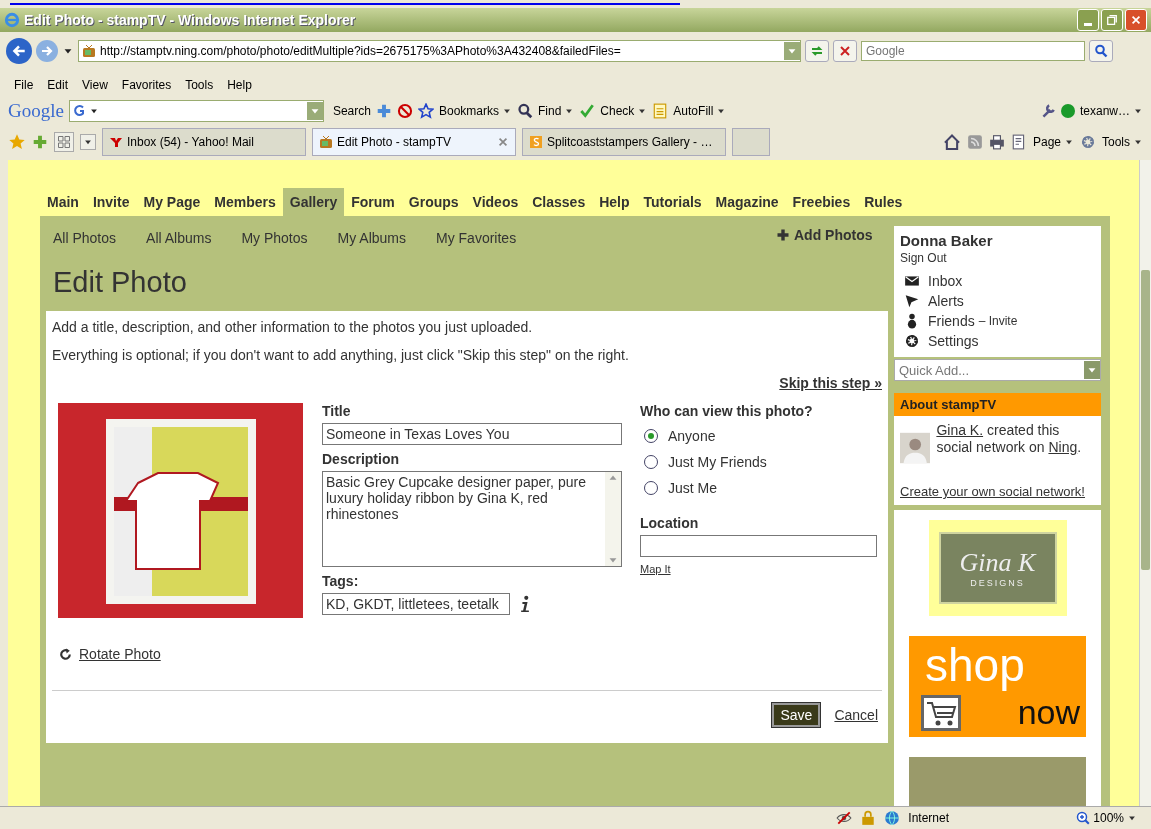 The image size is (1151, 829). Describe the element at coordinates (111, 202) in the screenshot. I see `site-nav-tab: Invite` at that location.